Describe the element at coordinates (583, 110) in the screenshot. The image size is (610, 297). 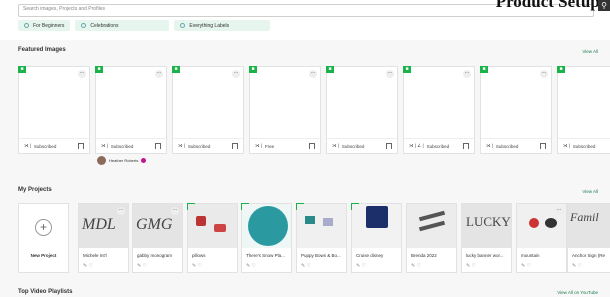
I see `featured-card: ■ ⋊ | Subscribed` at that location.